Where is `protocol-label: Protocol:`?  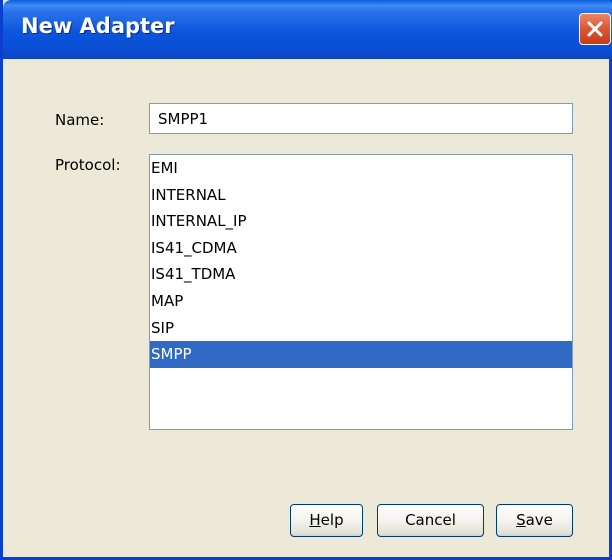
protocol-label: Protocol: is located at coordinates (88, 165).